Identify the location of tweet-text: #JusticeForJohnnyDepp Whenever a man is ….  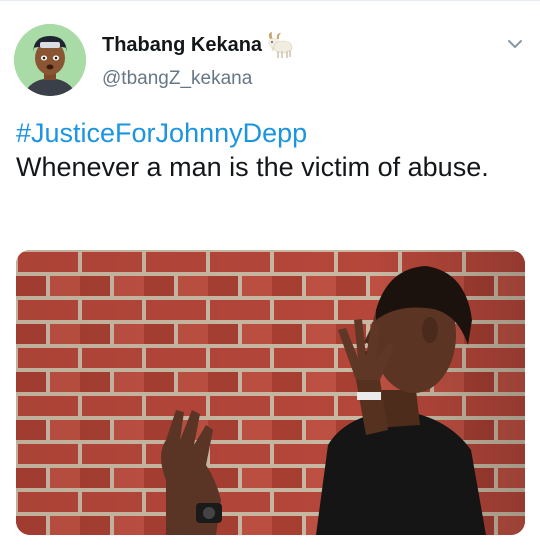
(266, 150).